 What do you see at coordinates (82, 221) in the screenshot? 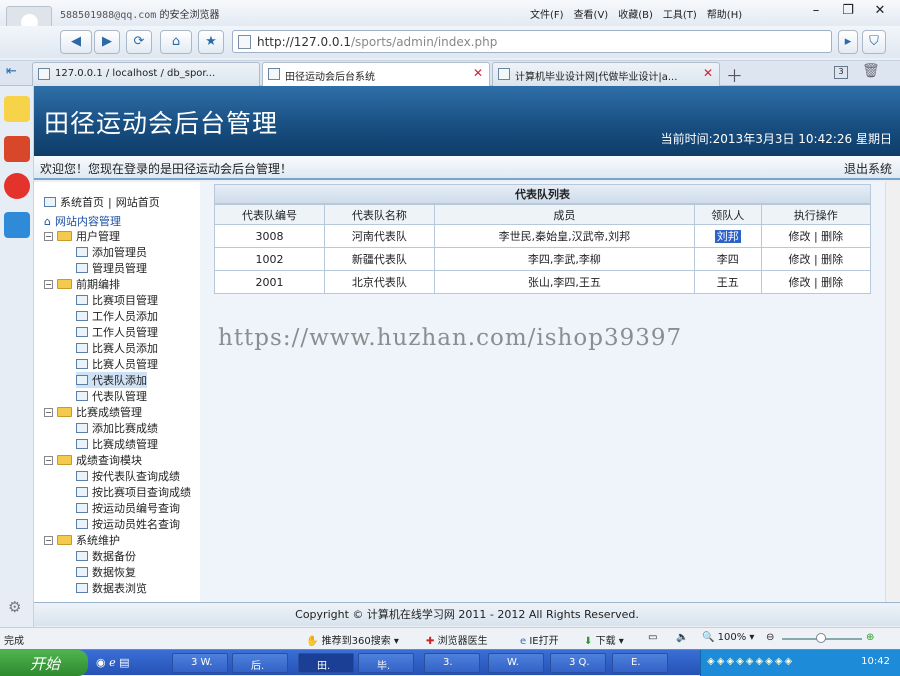
I see `tree-root: ⌂ 网站内容管理` at bounding box center [82, 221].